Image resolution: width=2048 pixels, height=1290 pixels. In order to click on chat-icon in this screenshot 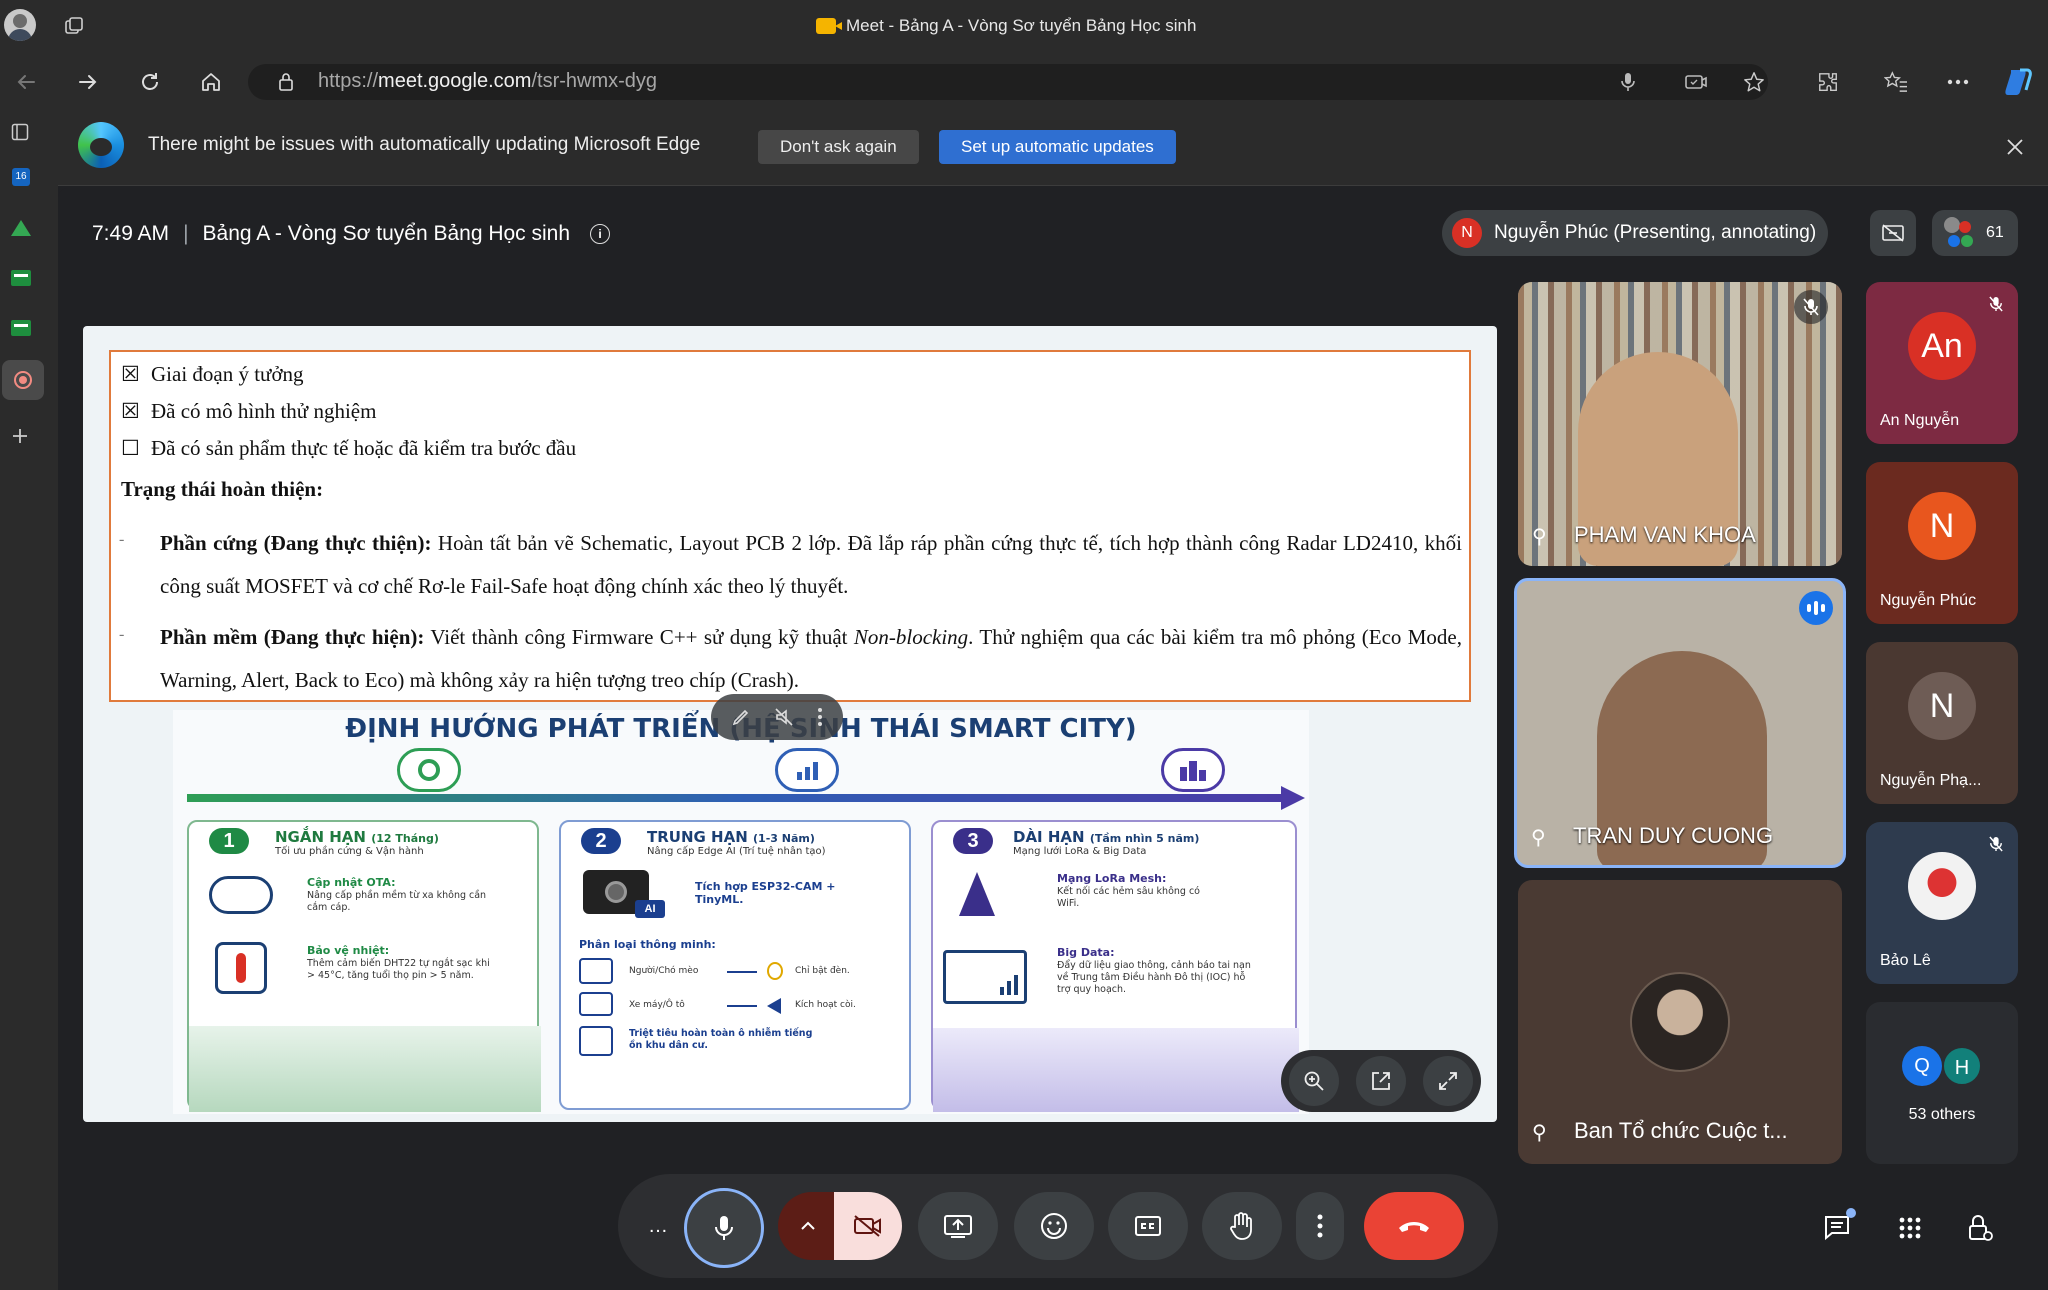, I will do `click(1837, 1228)`.